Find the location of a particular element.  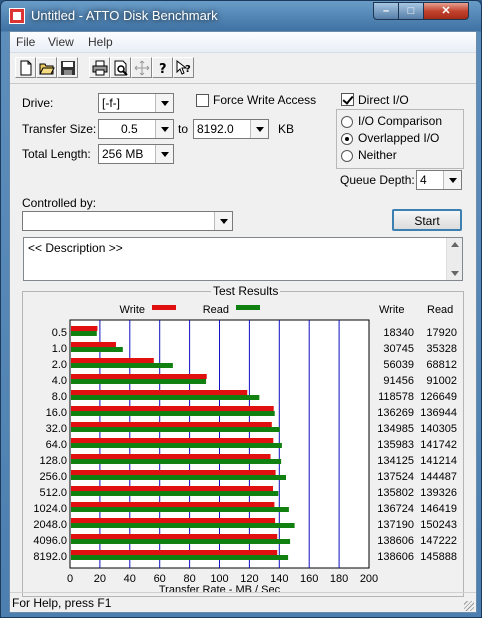

queue-depth-label: Queue Depth: is located at coordinates (377, 180).